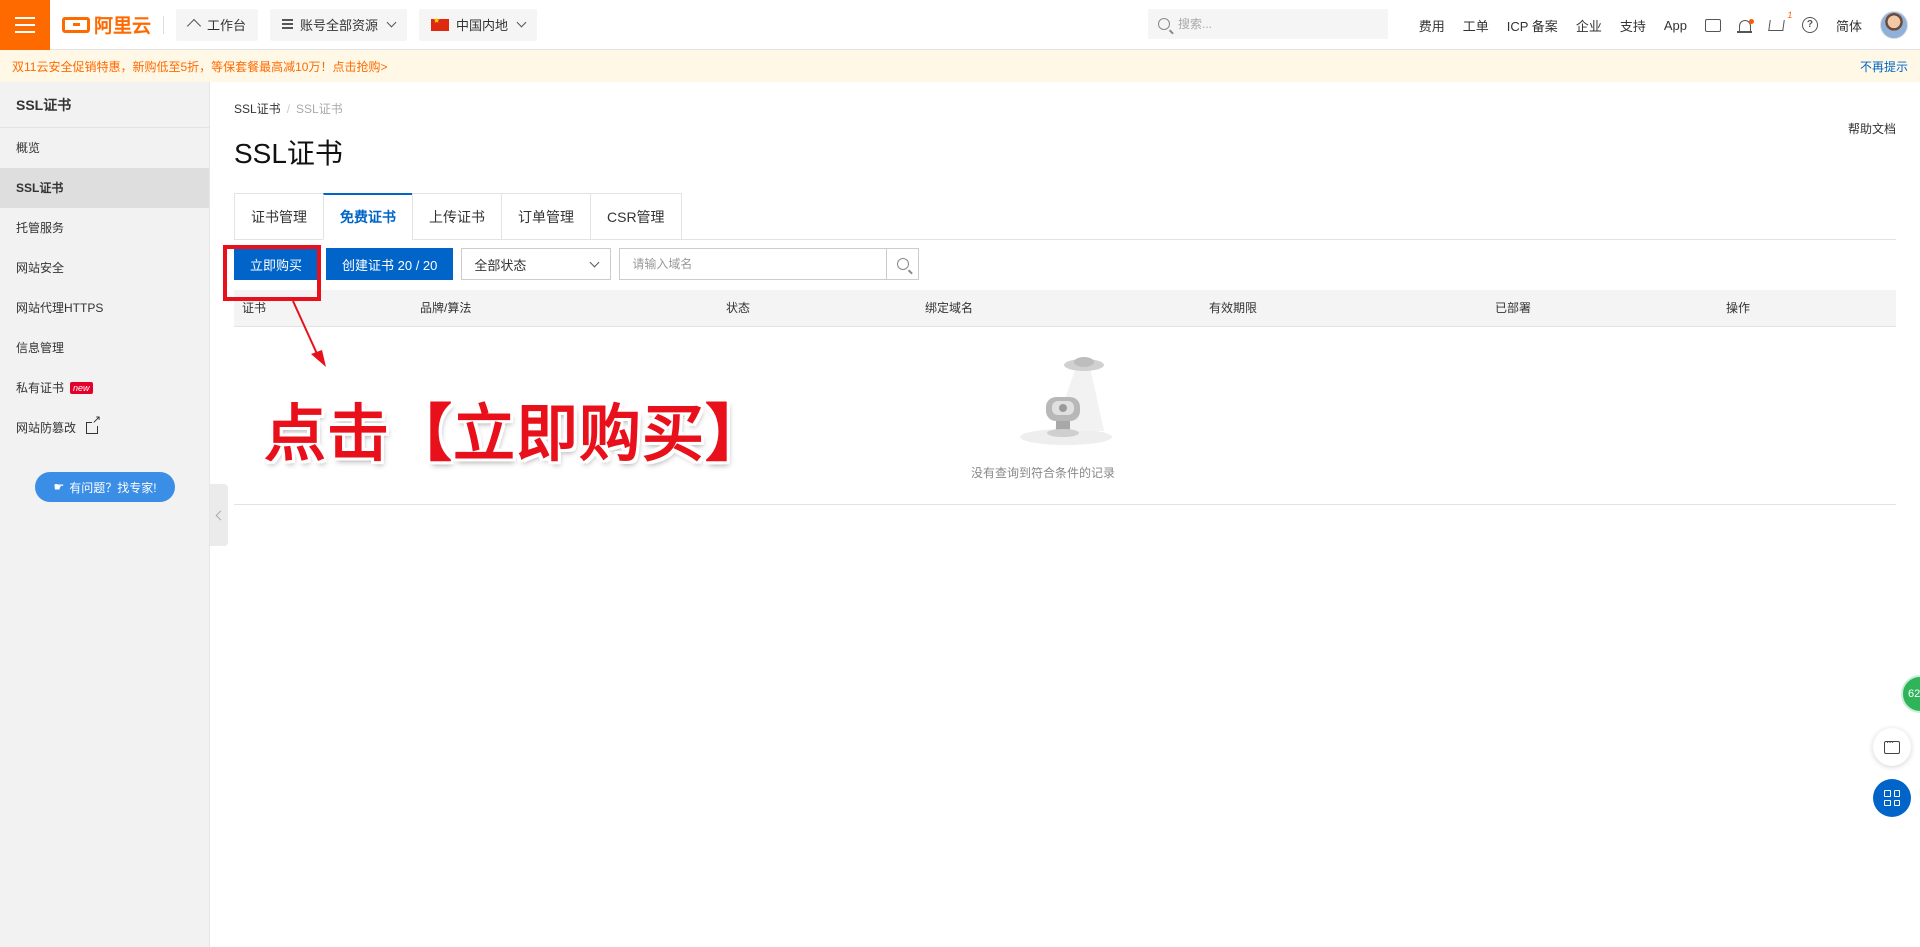  I want to click on sidebar-item-website-security: 网站安全, so click(104, 268).